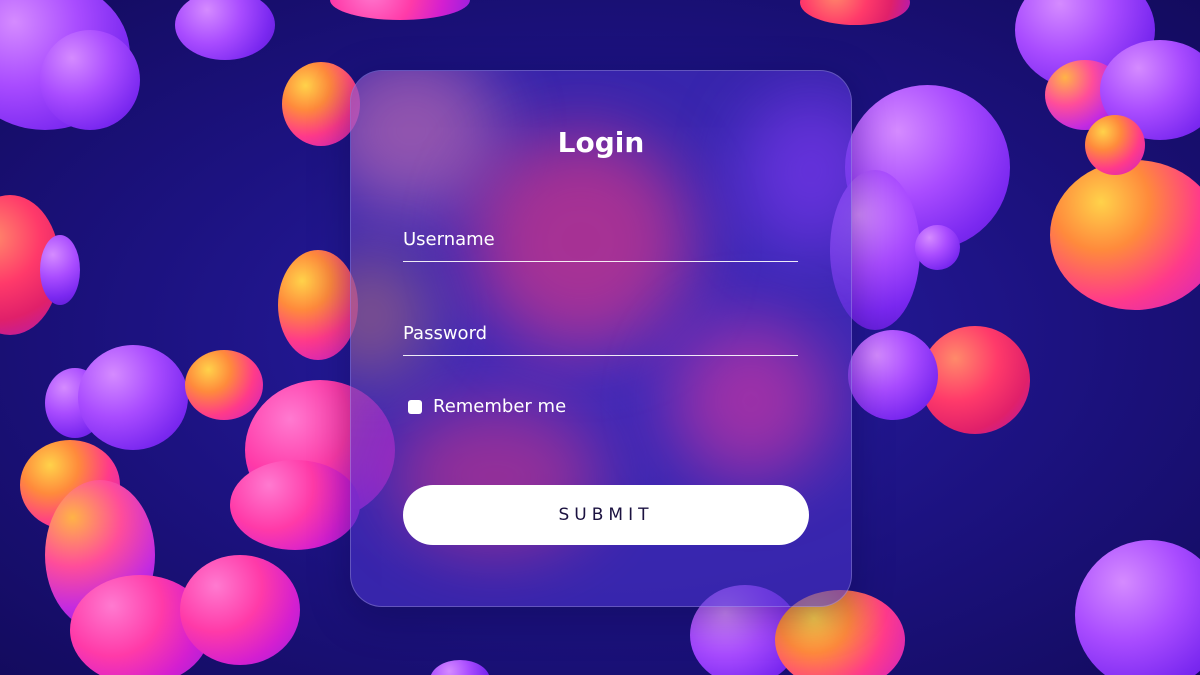 The image size is (1200, 675). Describe the element at coordinates (606, 515) in the screenshot. I see `submit-button: SUBMIT` at that location.